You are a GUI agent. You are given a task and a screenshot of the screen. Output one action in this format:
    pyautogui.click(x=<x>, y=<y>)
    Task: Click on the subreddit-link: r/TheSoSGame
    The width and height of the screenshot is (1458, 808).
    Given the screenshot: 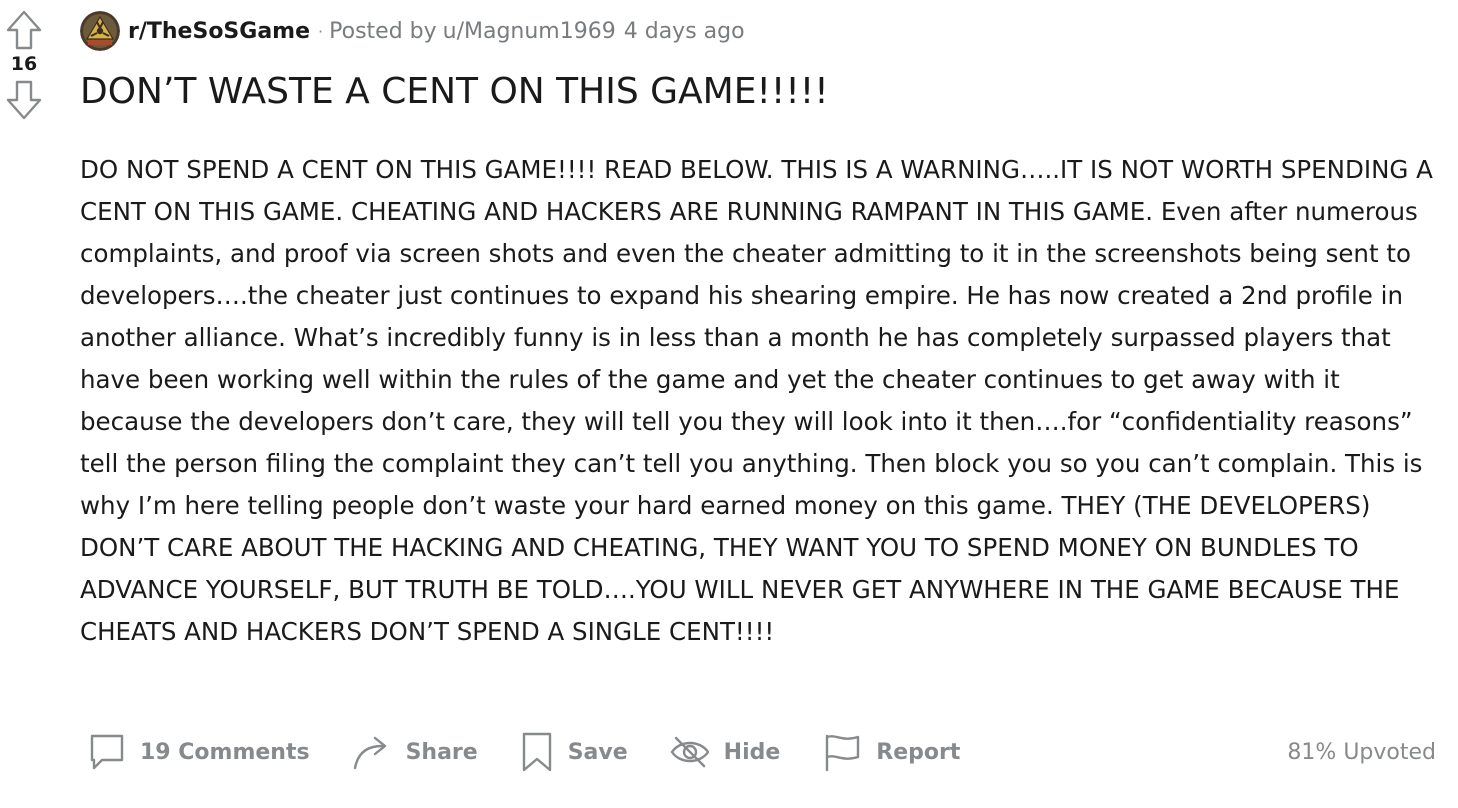 What is the action you would take?
    pyautogui.click(x=219, y=31)
    